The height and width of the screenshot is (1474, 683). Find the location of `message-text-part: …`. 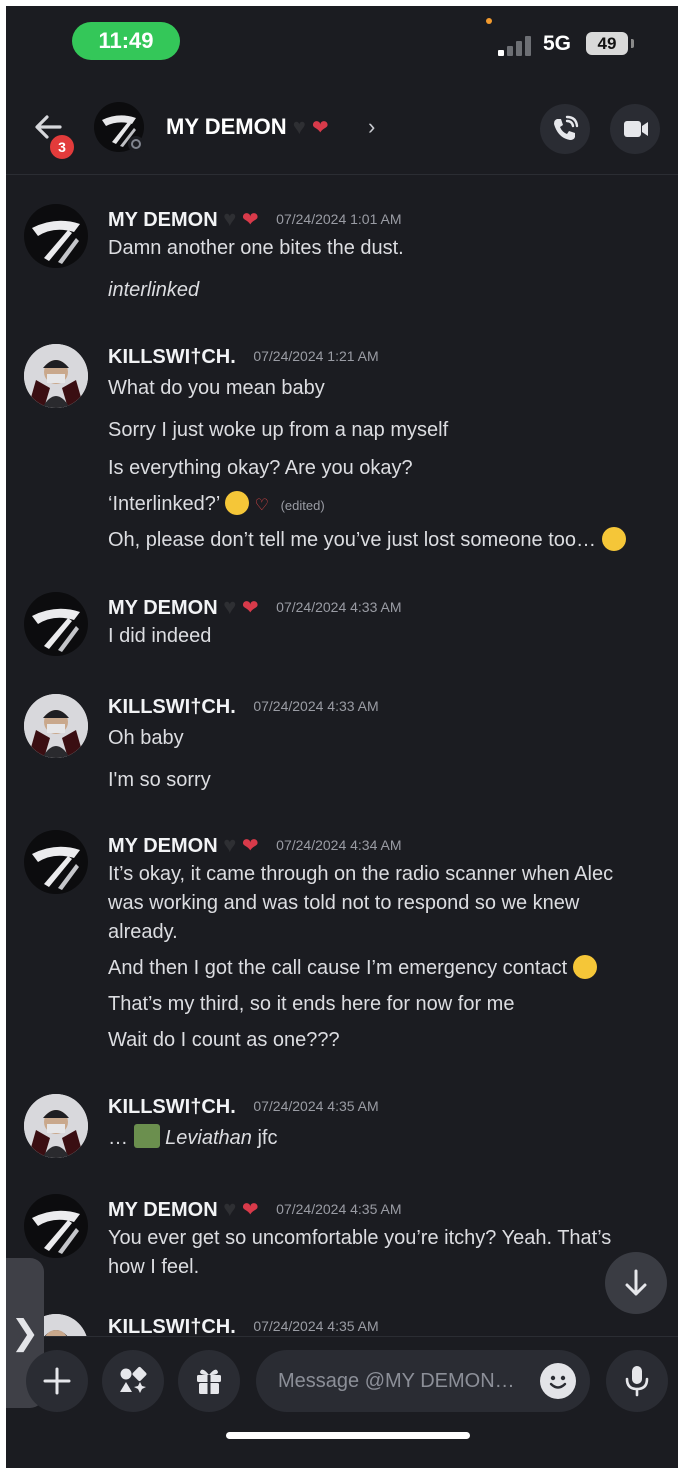

message-text-part: … is located at coordinates (118, 1138).